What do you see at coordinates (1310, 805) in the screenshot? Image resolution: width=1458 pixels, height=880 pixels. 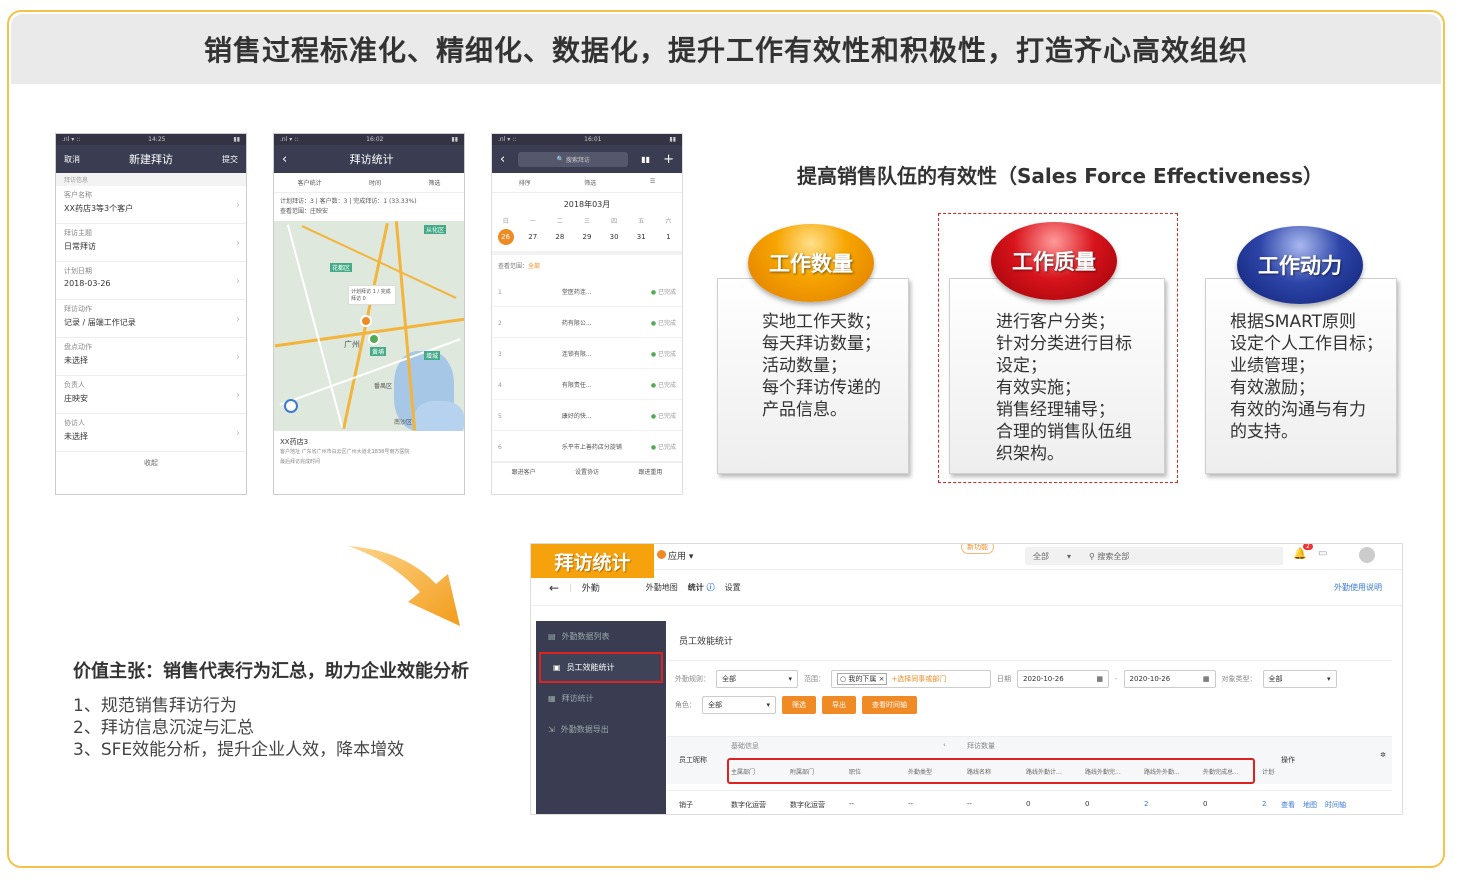 I see `op-link: 地图` at bounding box center [1310, 805].